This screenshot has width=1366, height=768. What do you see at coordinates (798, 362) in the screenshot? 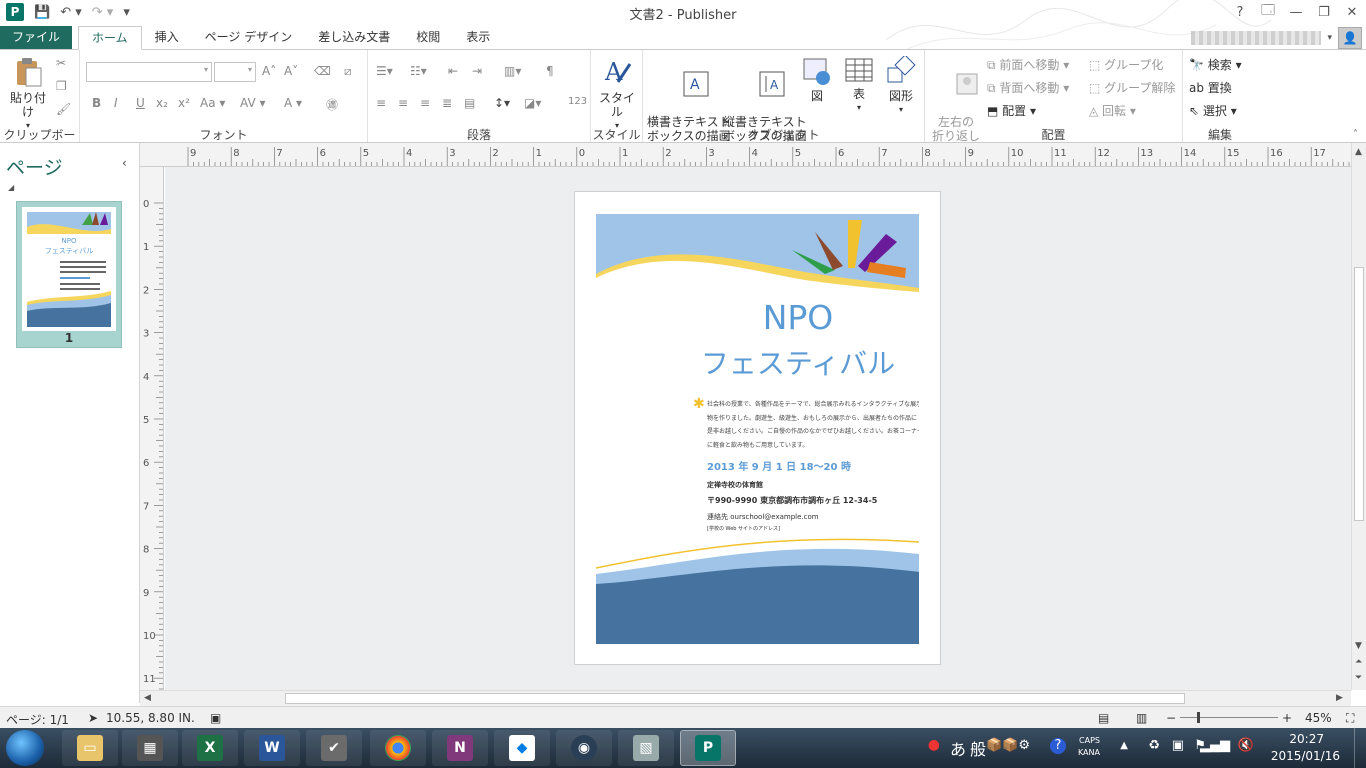
I see `flyer-title-line2: フェスティバル` at bounding box center [798, 362].